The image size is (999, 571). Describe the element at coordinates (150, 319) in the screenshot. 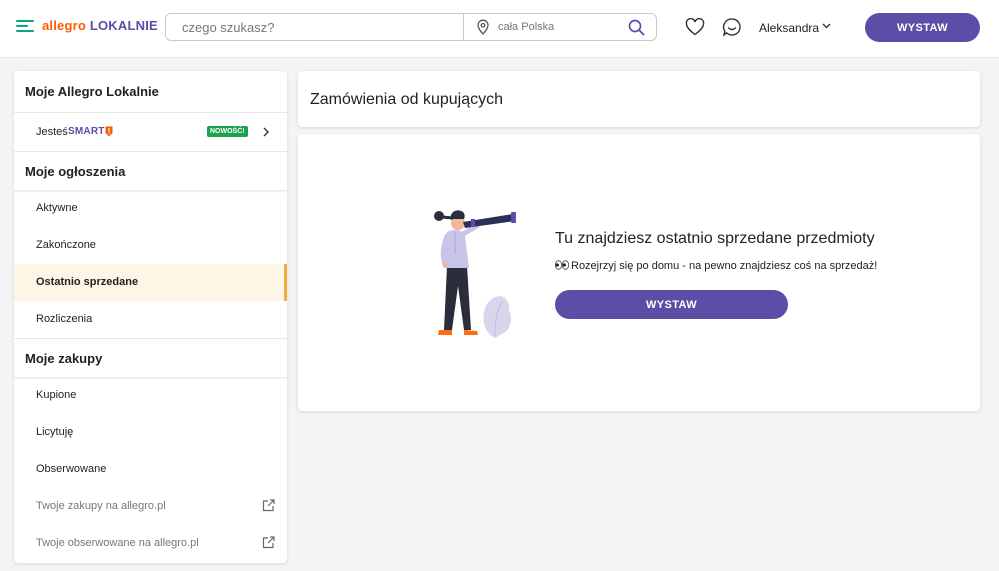

I see `sidebar-item-settlements: Rozliczenia` at that location.